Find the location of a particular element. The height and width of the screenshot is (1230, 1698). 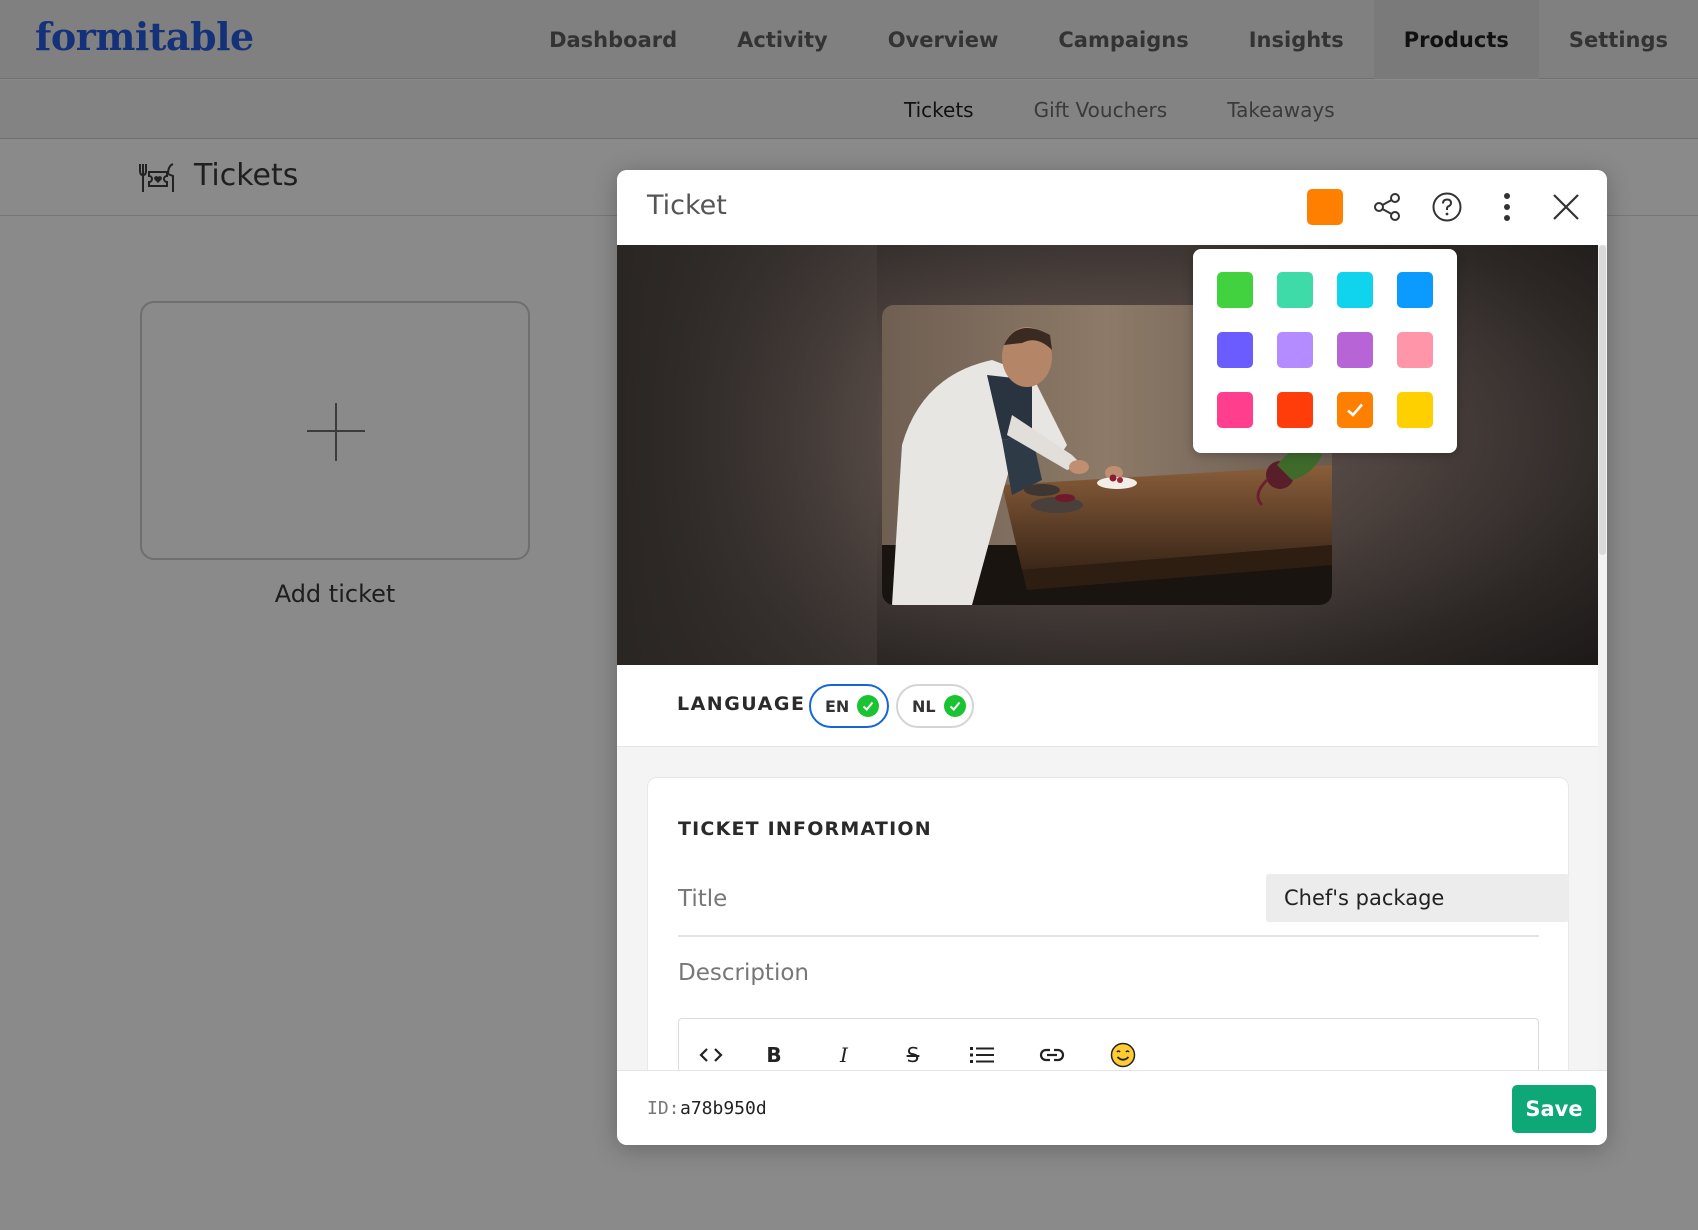

description-editor: B I S is located at coordinates (1108, 1044).